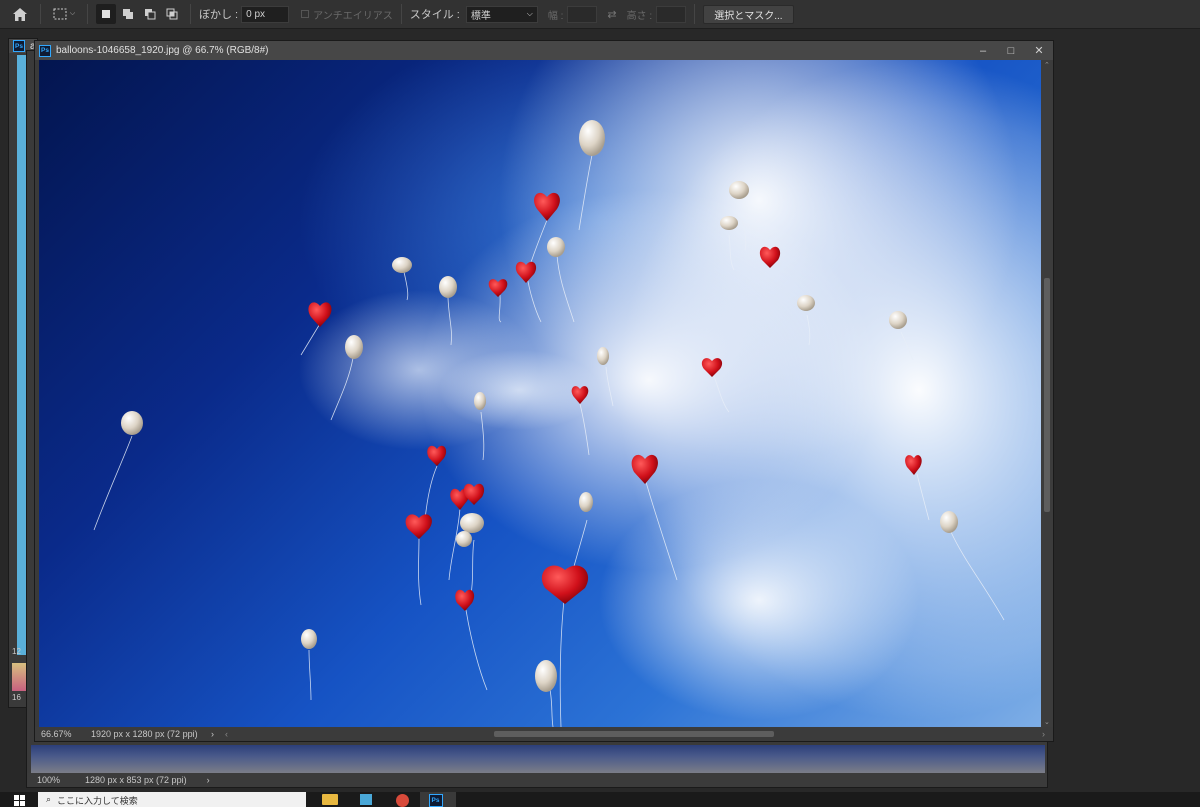  I want to click on home-icon, so click(20, 14).